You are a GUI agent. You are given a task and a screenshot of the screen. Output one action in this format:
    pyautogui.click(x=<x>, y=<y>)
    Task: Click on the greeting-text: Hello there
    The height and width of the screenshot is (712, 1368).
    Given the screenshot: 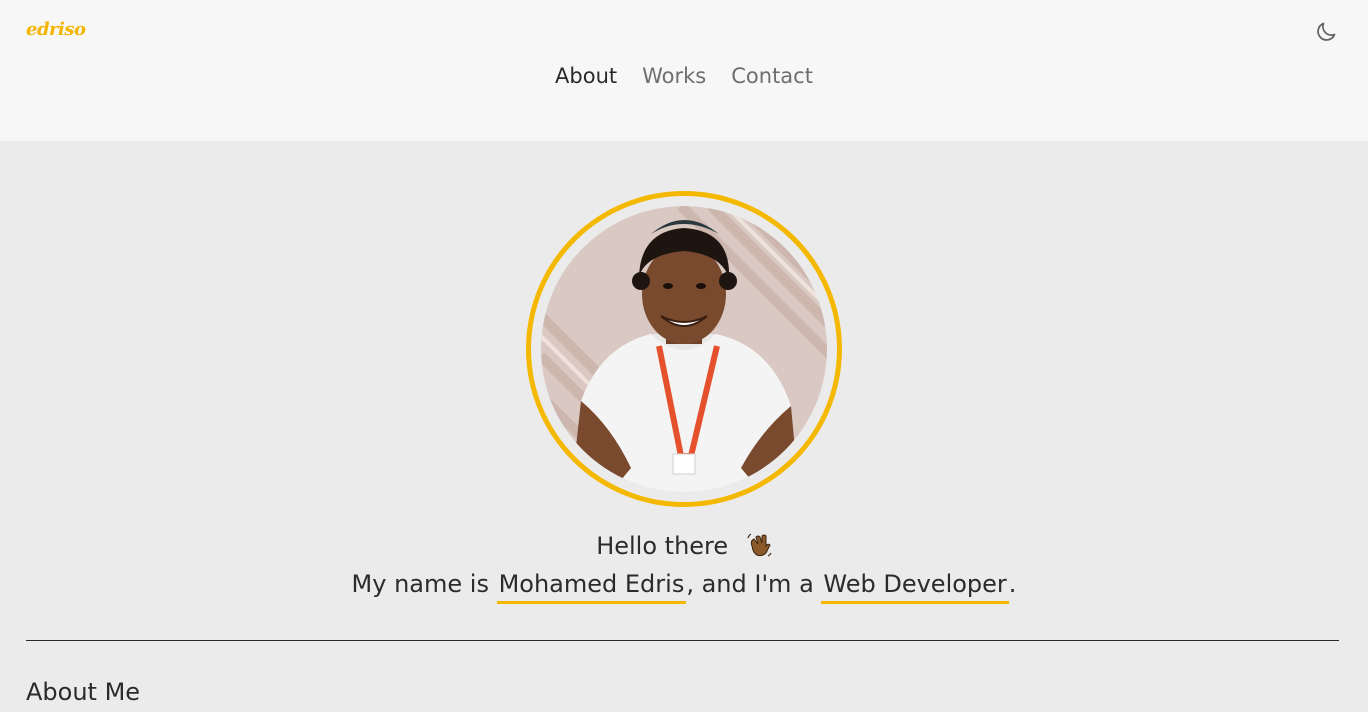 What is the action you would take?
    pyautogui.click(x=662, y=546)
    